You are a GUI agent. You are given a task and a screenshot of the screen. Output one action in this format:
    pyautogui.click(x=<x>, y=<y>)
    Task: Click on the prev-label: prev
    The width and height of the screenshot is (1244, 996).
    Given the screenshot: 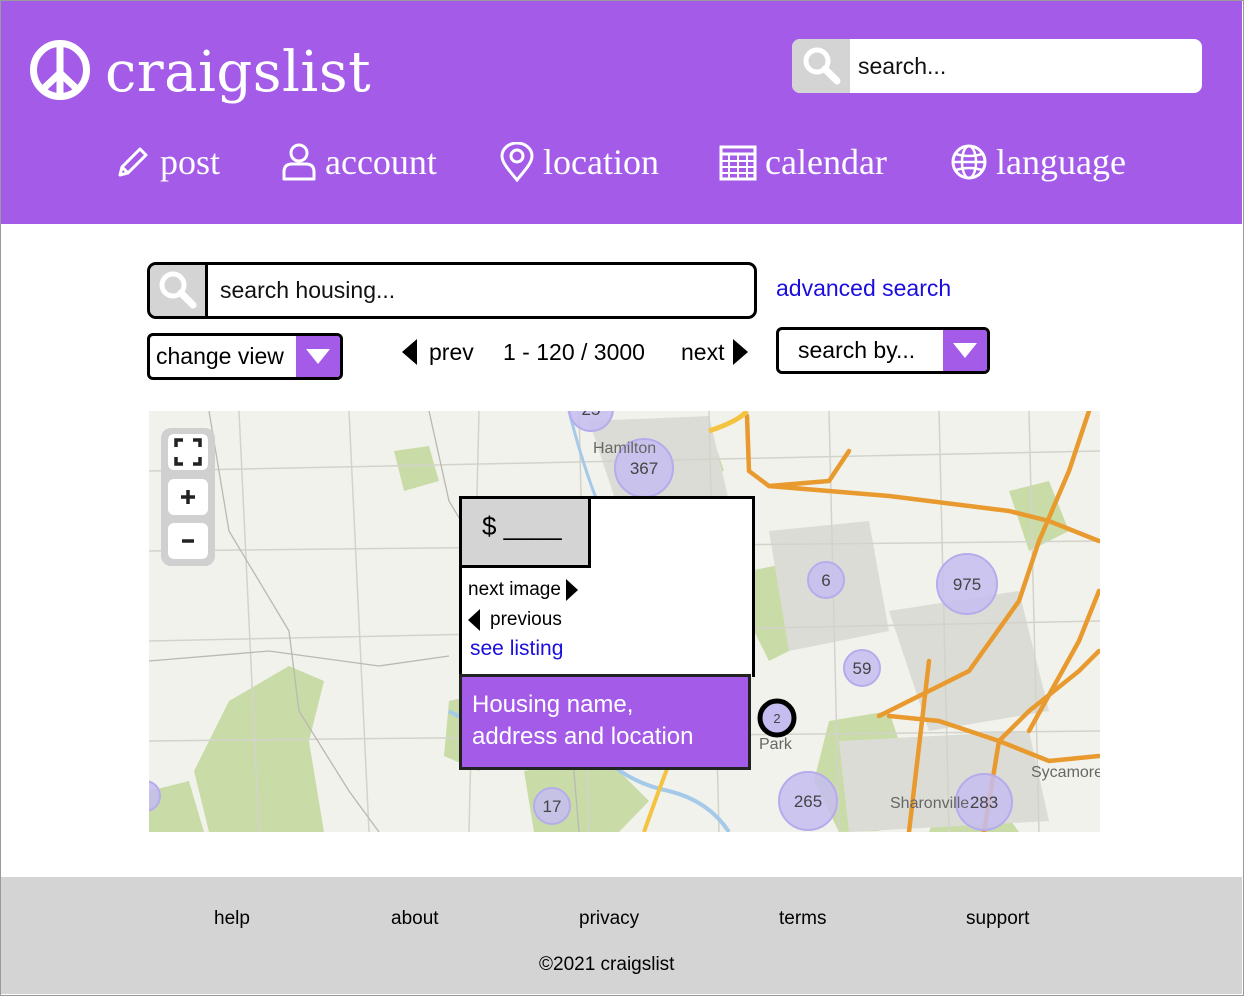 What is the action you would take?
    pyautogui.click(x=451, y=351)
    